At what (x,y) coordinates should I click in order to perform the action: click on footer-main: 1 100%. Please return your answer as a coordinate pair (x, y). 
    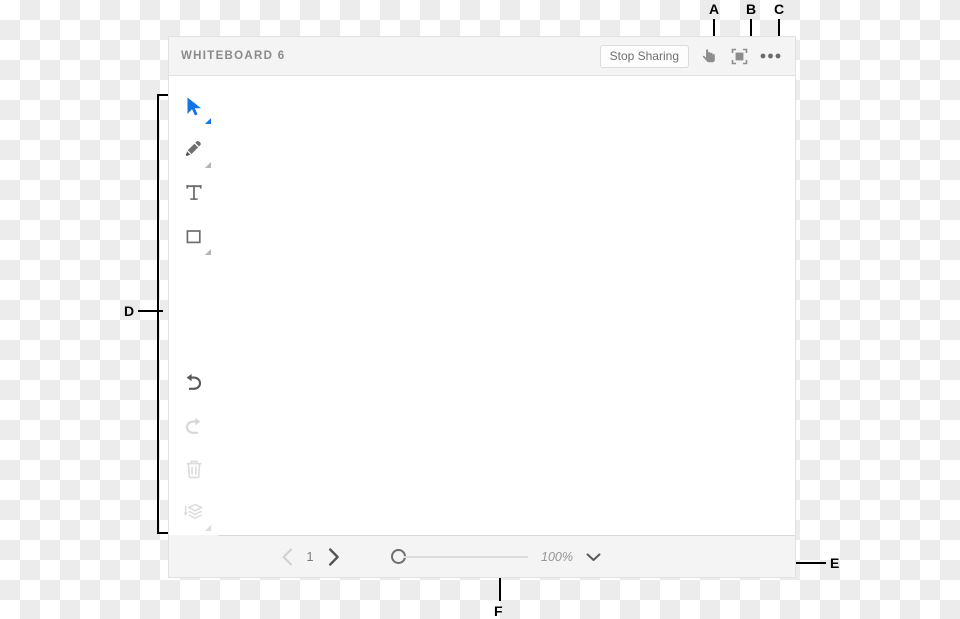
    Looking at the image, I should click on (506, 556).